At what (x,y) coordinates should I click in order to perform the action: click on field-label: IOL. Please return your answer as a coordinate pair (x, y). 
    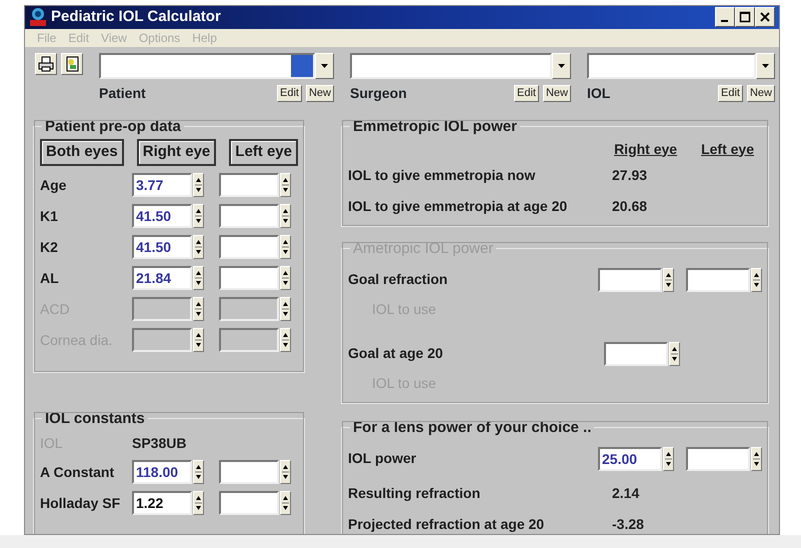
    Looking at the image, I should click on (599, 93).